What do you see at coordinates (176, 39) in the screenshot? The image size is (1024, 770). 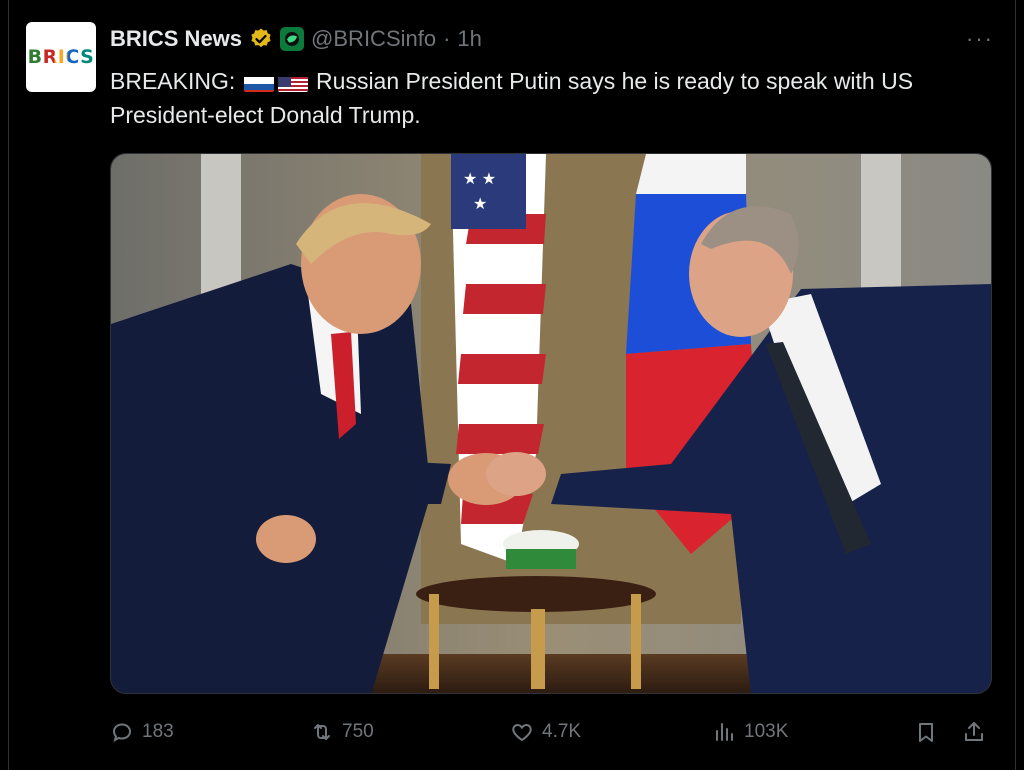 I see `display-name: BRICS News` at bounding box center [176, 39].